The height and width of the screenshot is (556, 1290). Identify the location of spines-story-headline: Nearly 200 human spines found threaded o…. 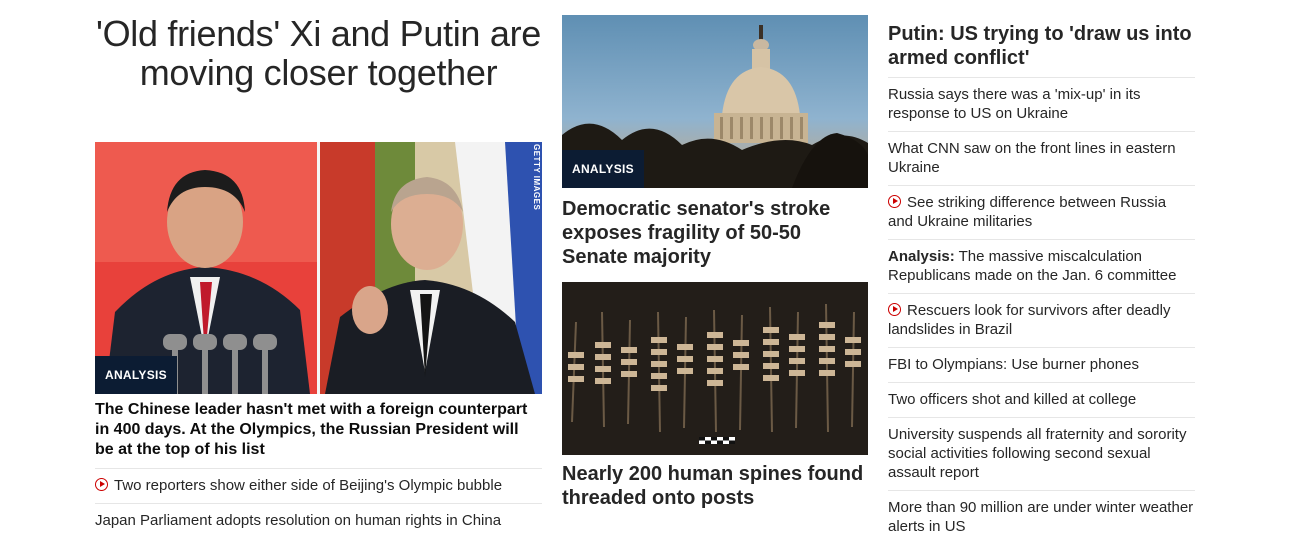
(715, 486).